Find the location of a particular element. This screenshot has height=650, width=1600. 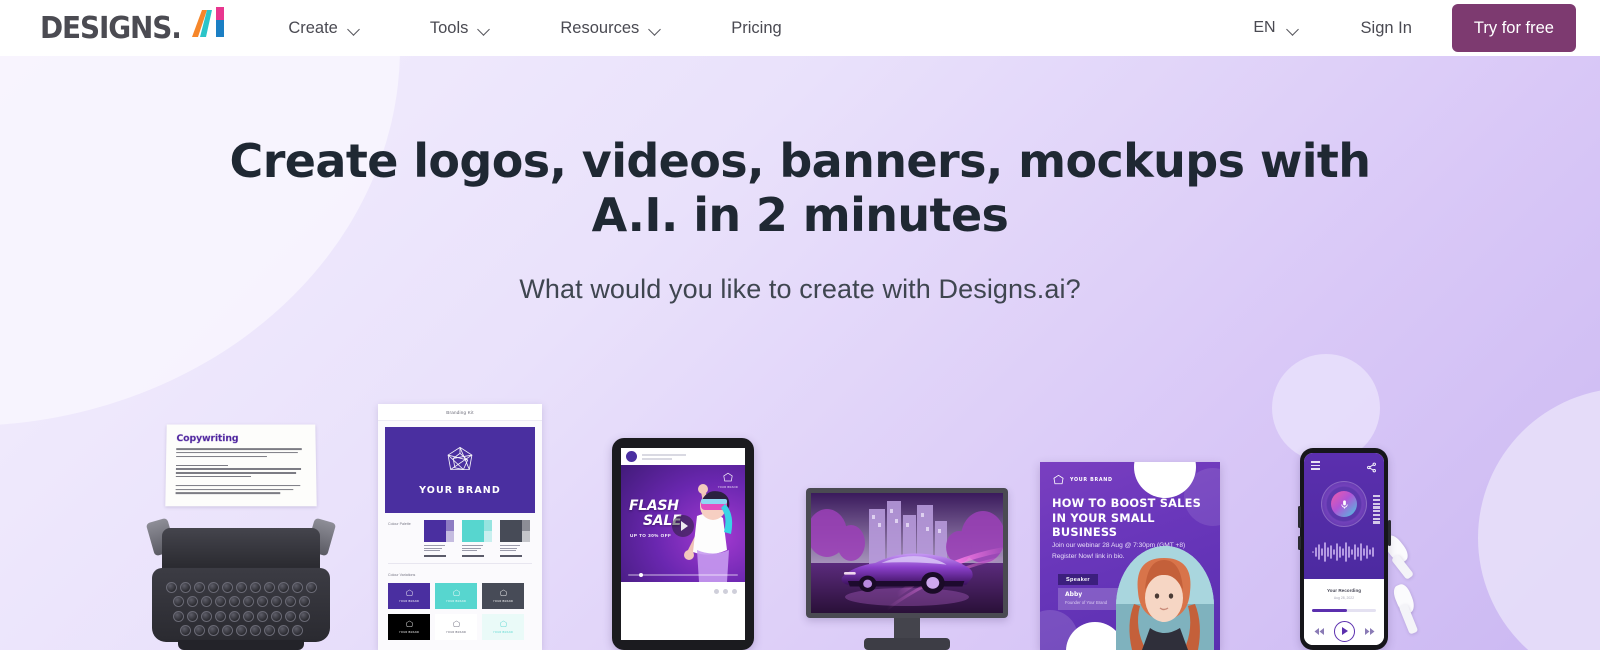

microphone-button is located at coordinates (1344, 504).